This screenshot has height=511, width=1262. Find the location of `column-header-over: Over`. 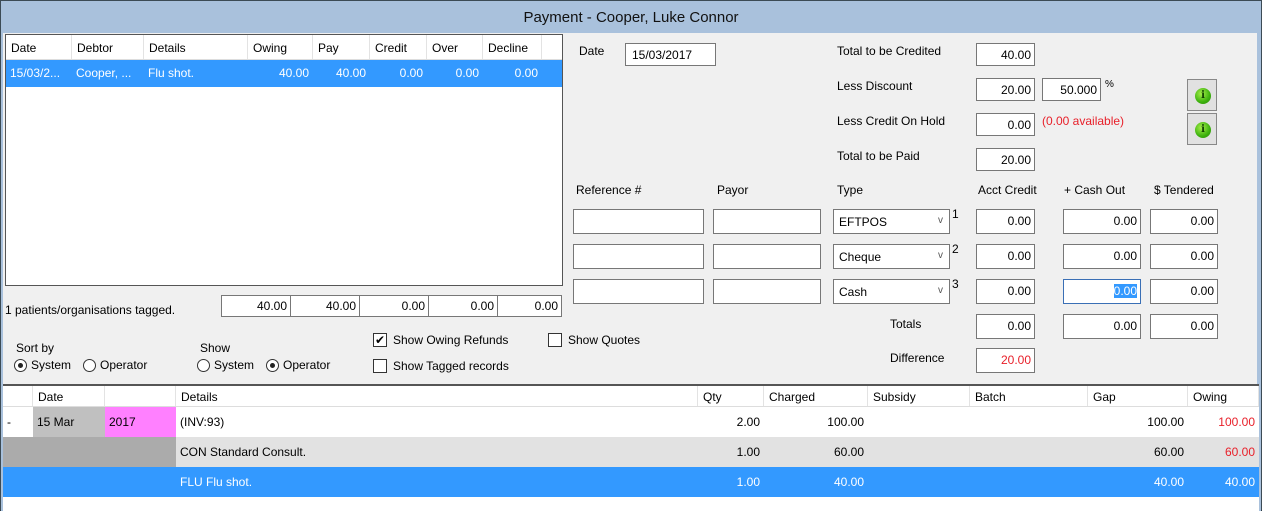

column-header-over: Over is located at coordinates (455, 47).